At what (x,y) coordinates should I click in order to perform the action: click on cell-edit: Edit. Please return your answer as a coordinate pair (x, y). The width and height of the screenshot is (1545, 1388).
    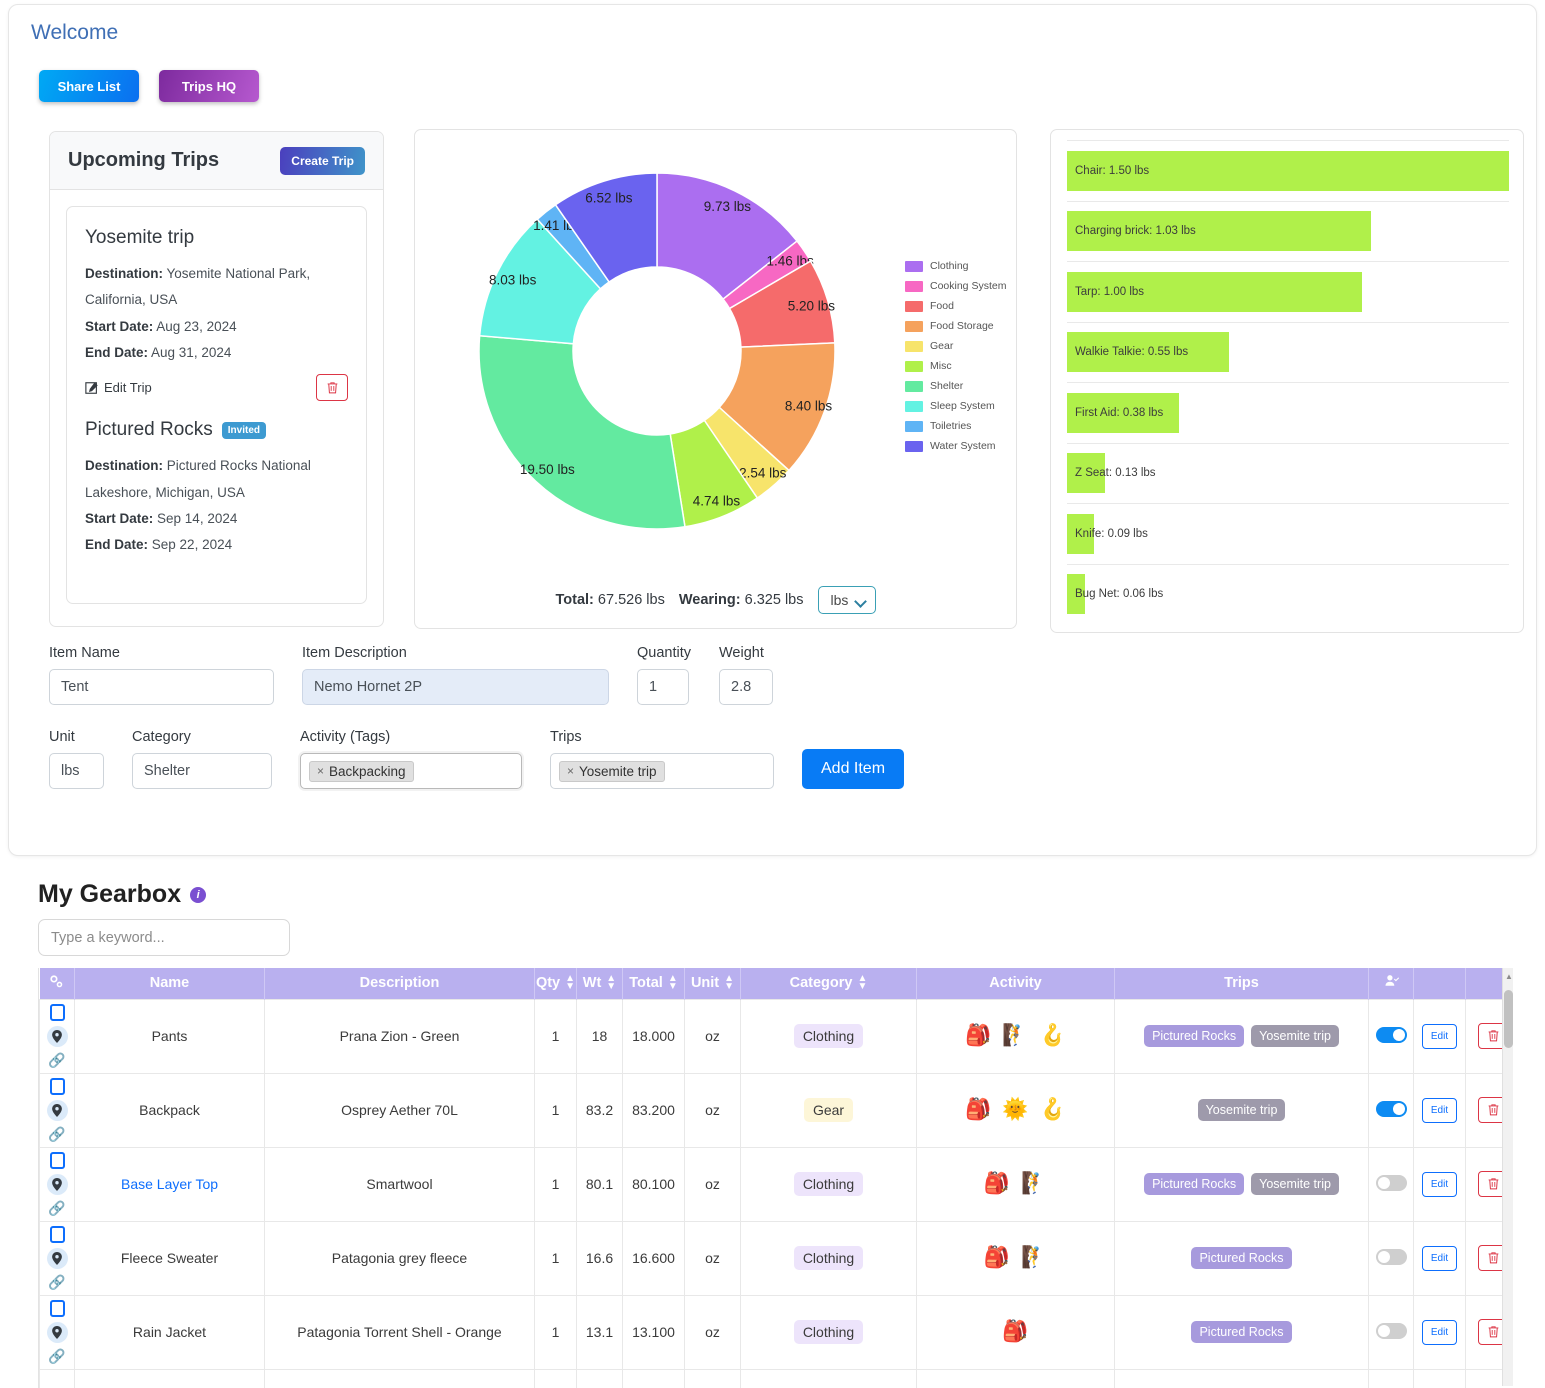
    Looking at the image, I should click on (1439, 1036).